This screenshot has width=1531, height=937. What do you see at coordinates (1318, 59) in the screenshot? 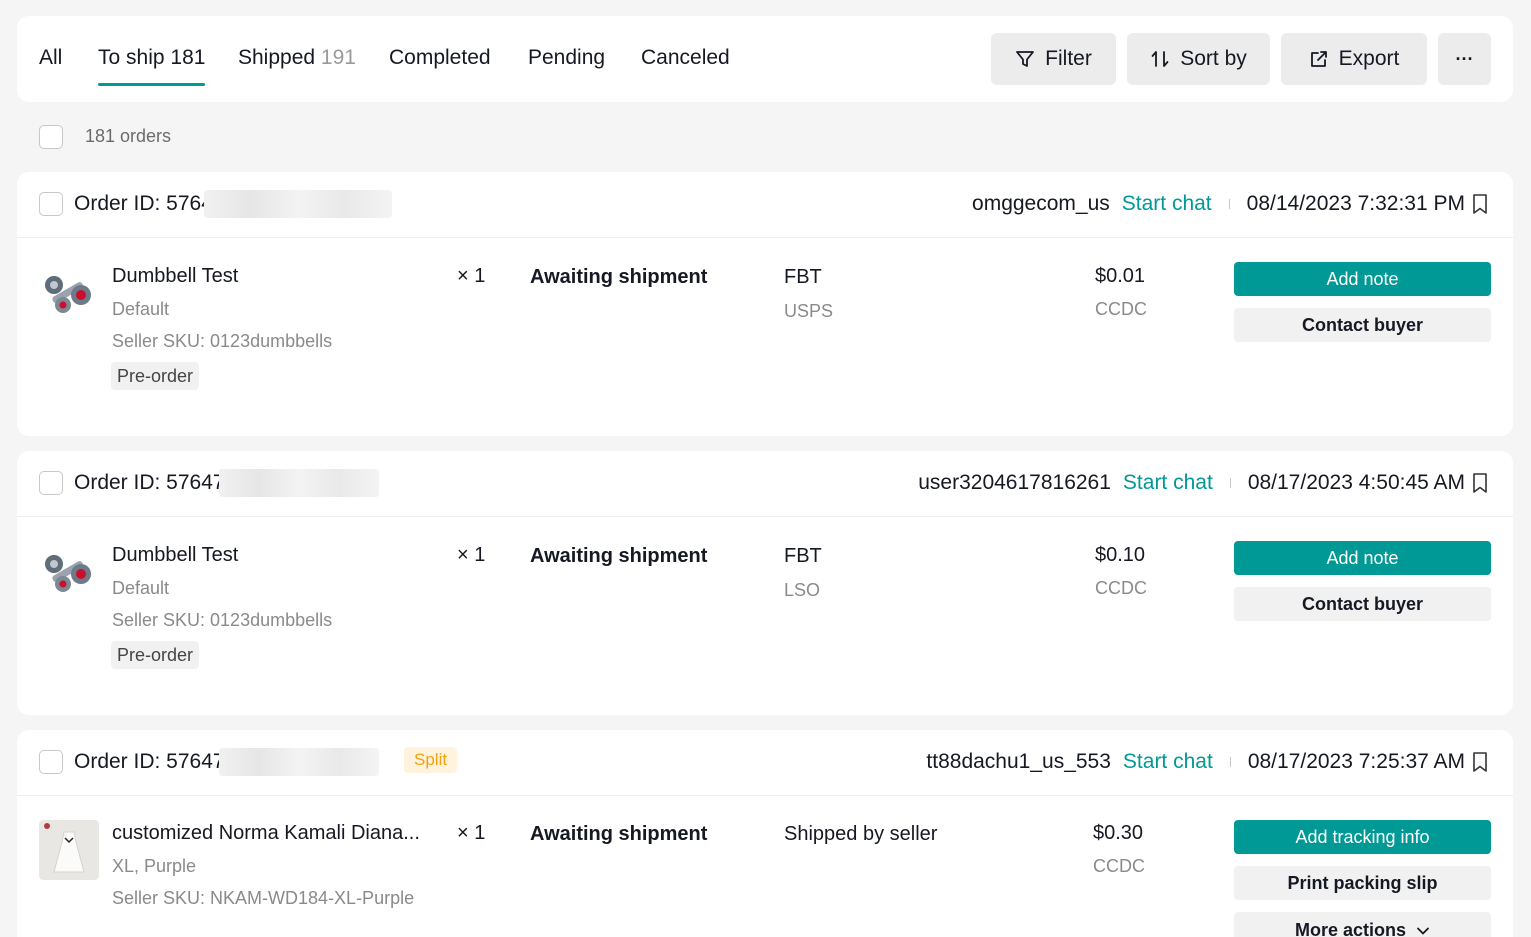
I see `export-icon` at bounding box center [1318, 59].